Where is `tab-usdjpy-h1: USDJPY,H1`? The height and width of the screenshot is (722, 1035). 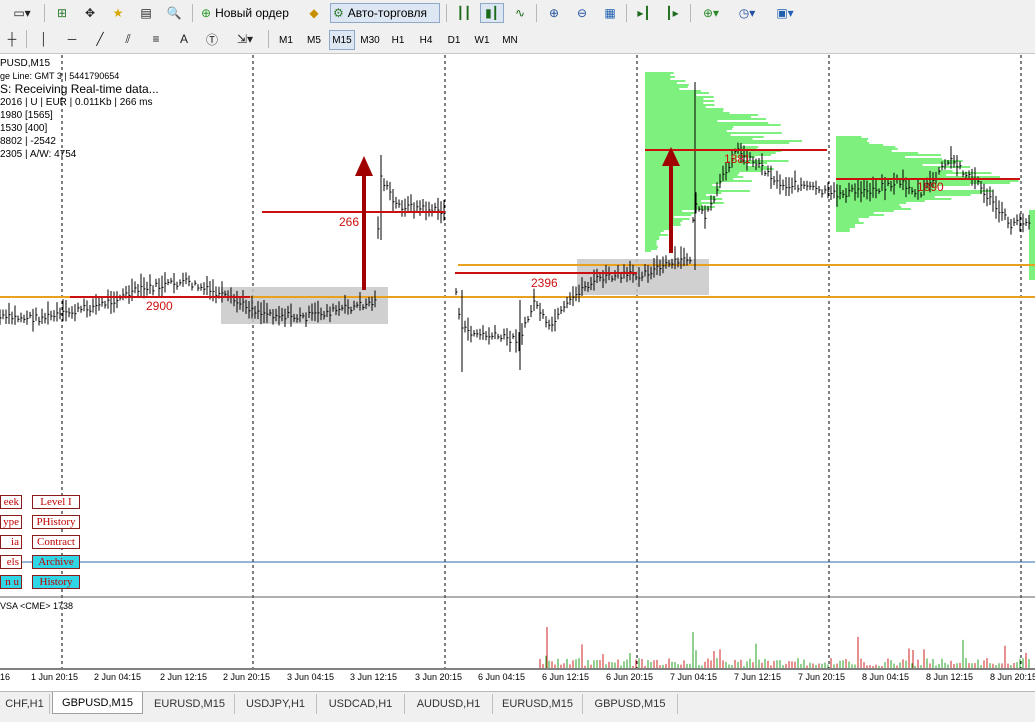
tab-usdjpy-h1: USDJPY,H1 is located at coordinates (276, 704).